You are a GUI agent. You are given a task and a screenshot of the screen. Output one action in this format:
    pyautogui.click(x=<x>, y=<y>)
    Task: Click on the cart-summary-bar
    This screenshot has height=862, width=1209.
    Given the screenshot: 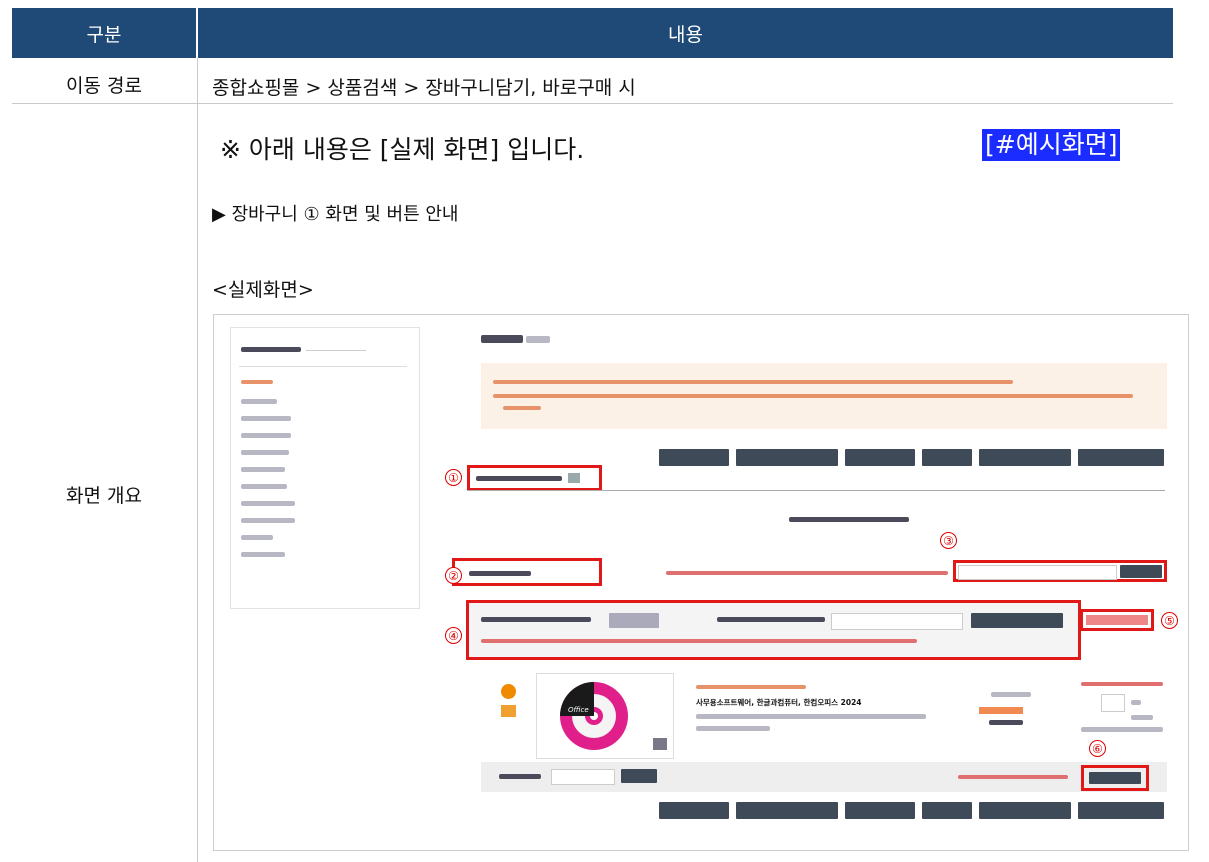 What is the action you would take?
    pyautogui.click(x=824, y=777)
    